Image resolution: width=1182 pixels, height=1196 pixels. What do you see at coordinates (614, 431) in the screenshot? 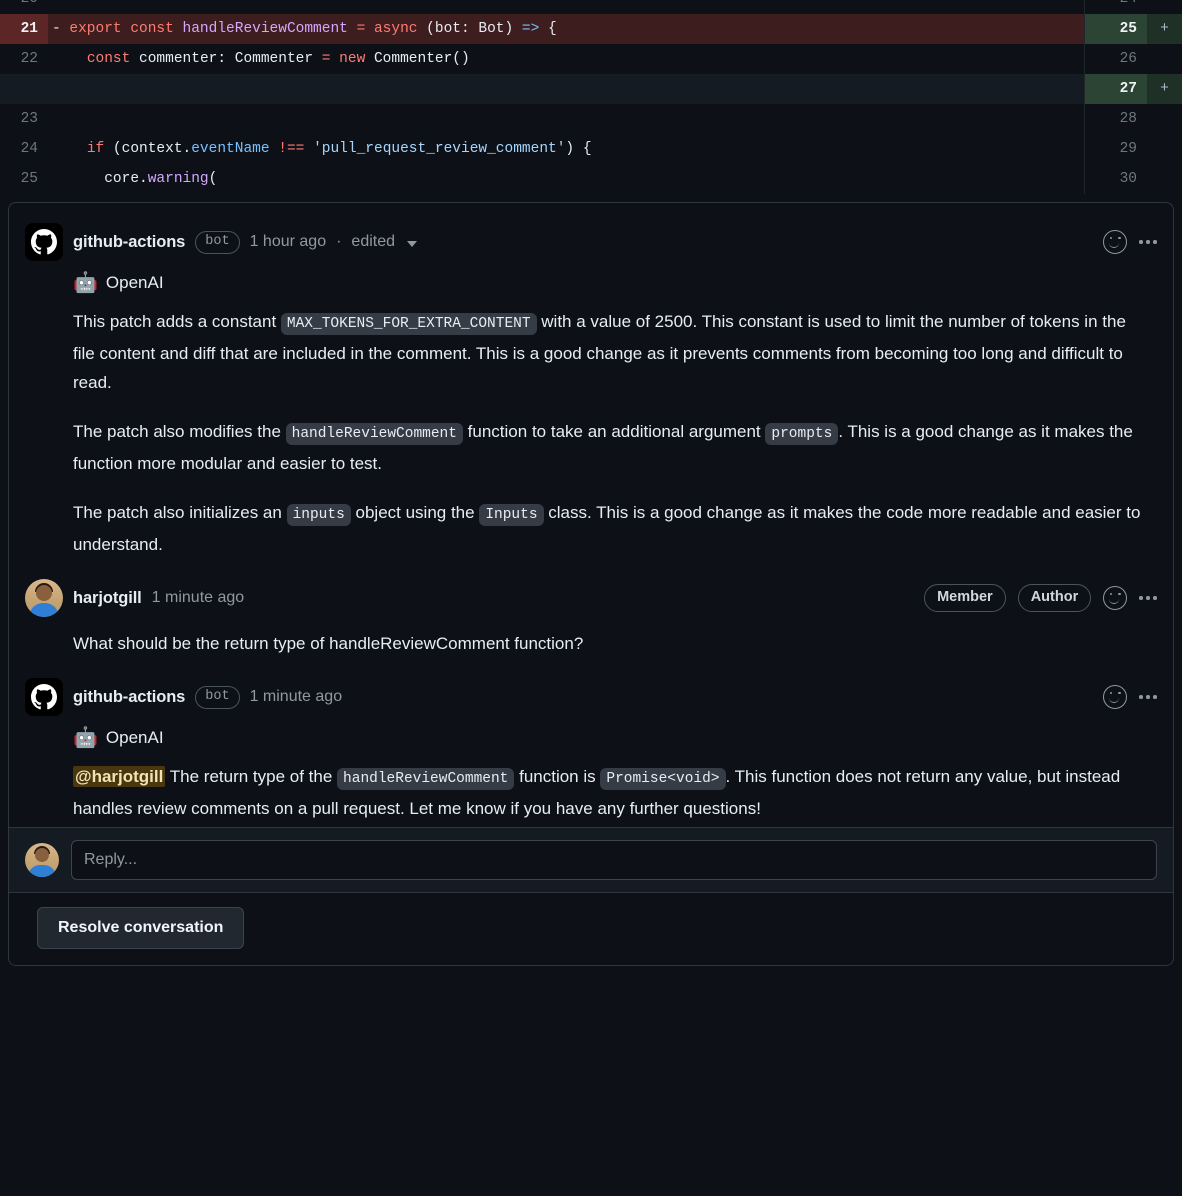
I see `text-run: function to take an additional argument` at bounding box center [614, 431].